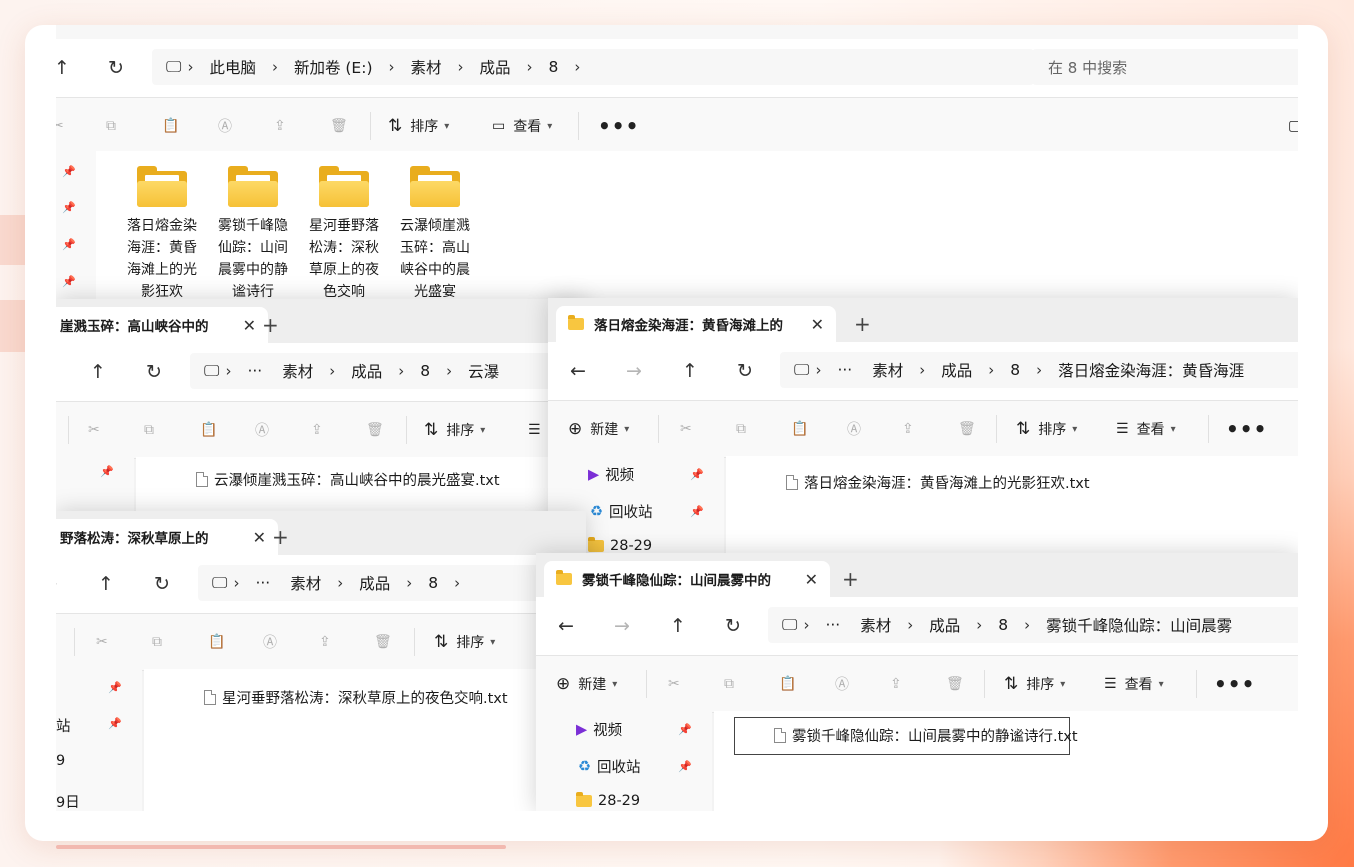 The image size is (1354, 867). What do you see at coordinates (60, 761) in the screenshot?
I see `nav-item: 9` at bounding box center [60, 761].